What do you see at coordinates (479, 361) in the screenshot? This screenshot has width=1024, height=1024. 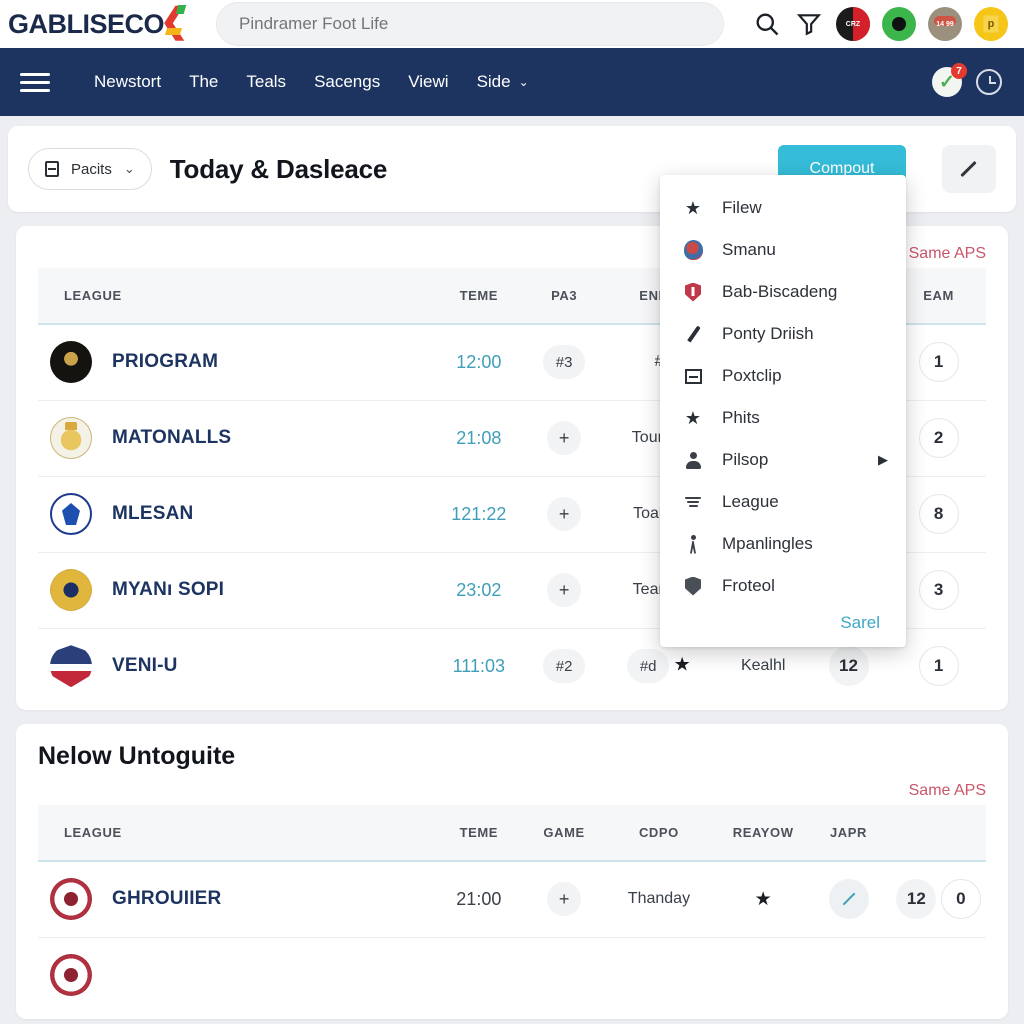 I see `match-time: 12:00` at bounding box center [479, 361].